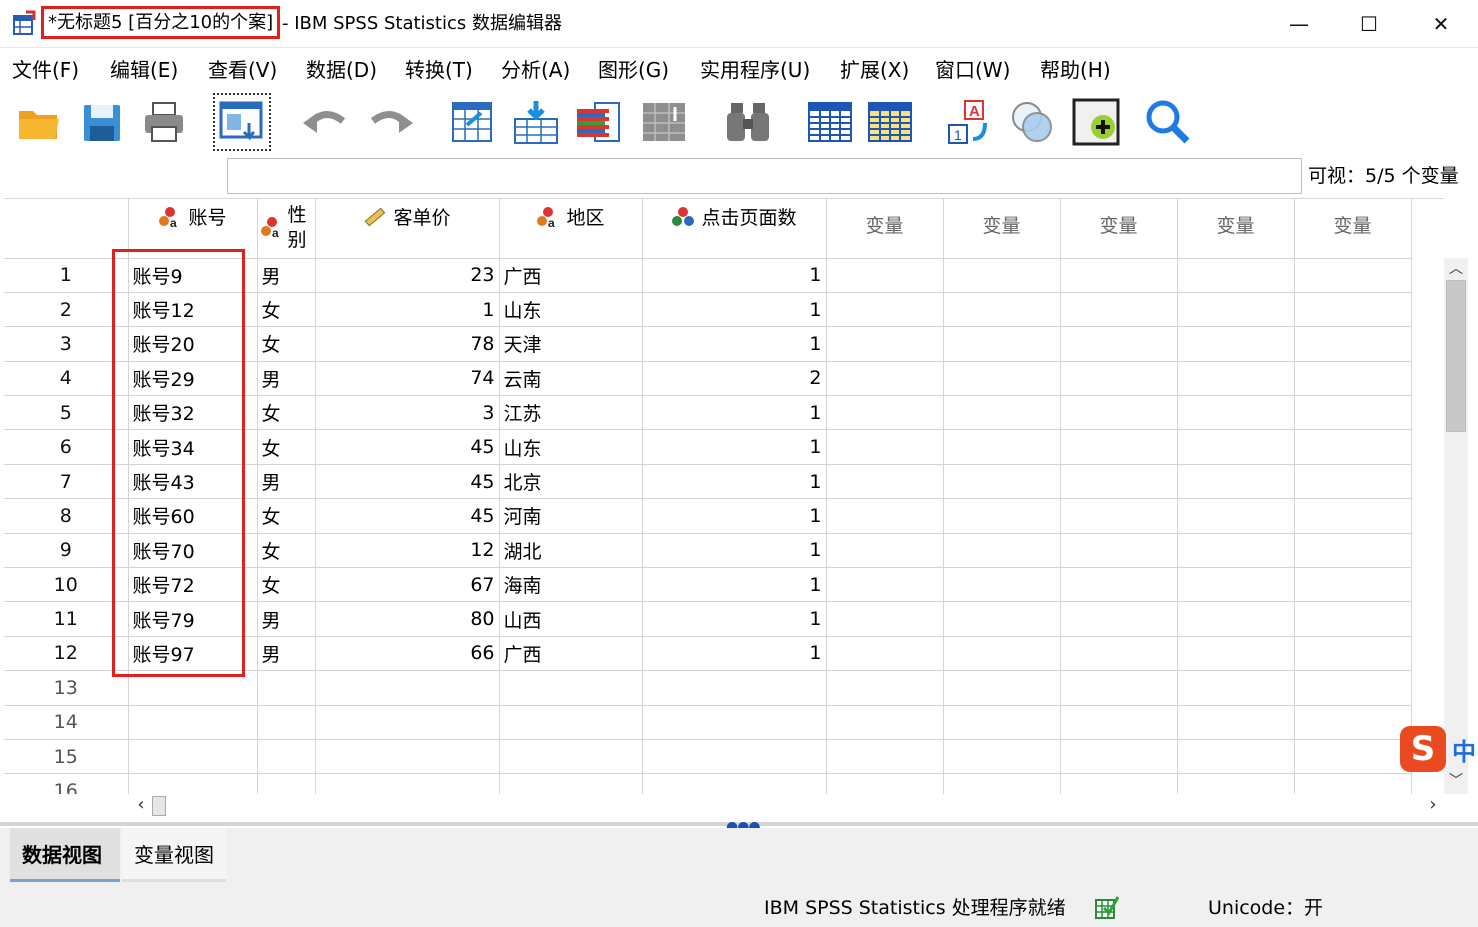 Image resolution: width=1478 pixels, height=927 pixels. I want to click on cell-account: 账号9, so click(193, 275).